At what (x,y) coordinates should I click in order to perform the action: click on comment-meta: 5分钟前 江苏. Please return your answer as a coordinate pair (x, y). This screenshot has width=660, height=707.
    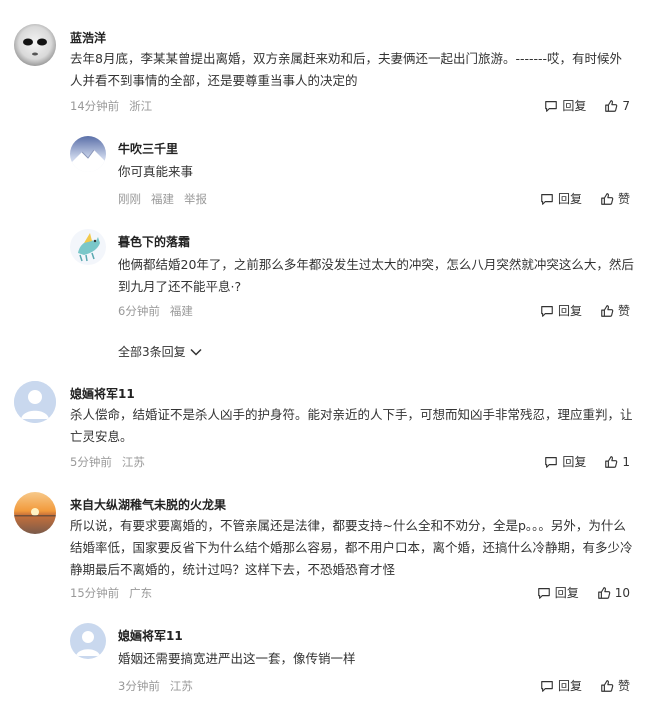
    Looking at the image, I should click on (107, 462).